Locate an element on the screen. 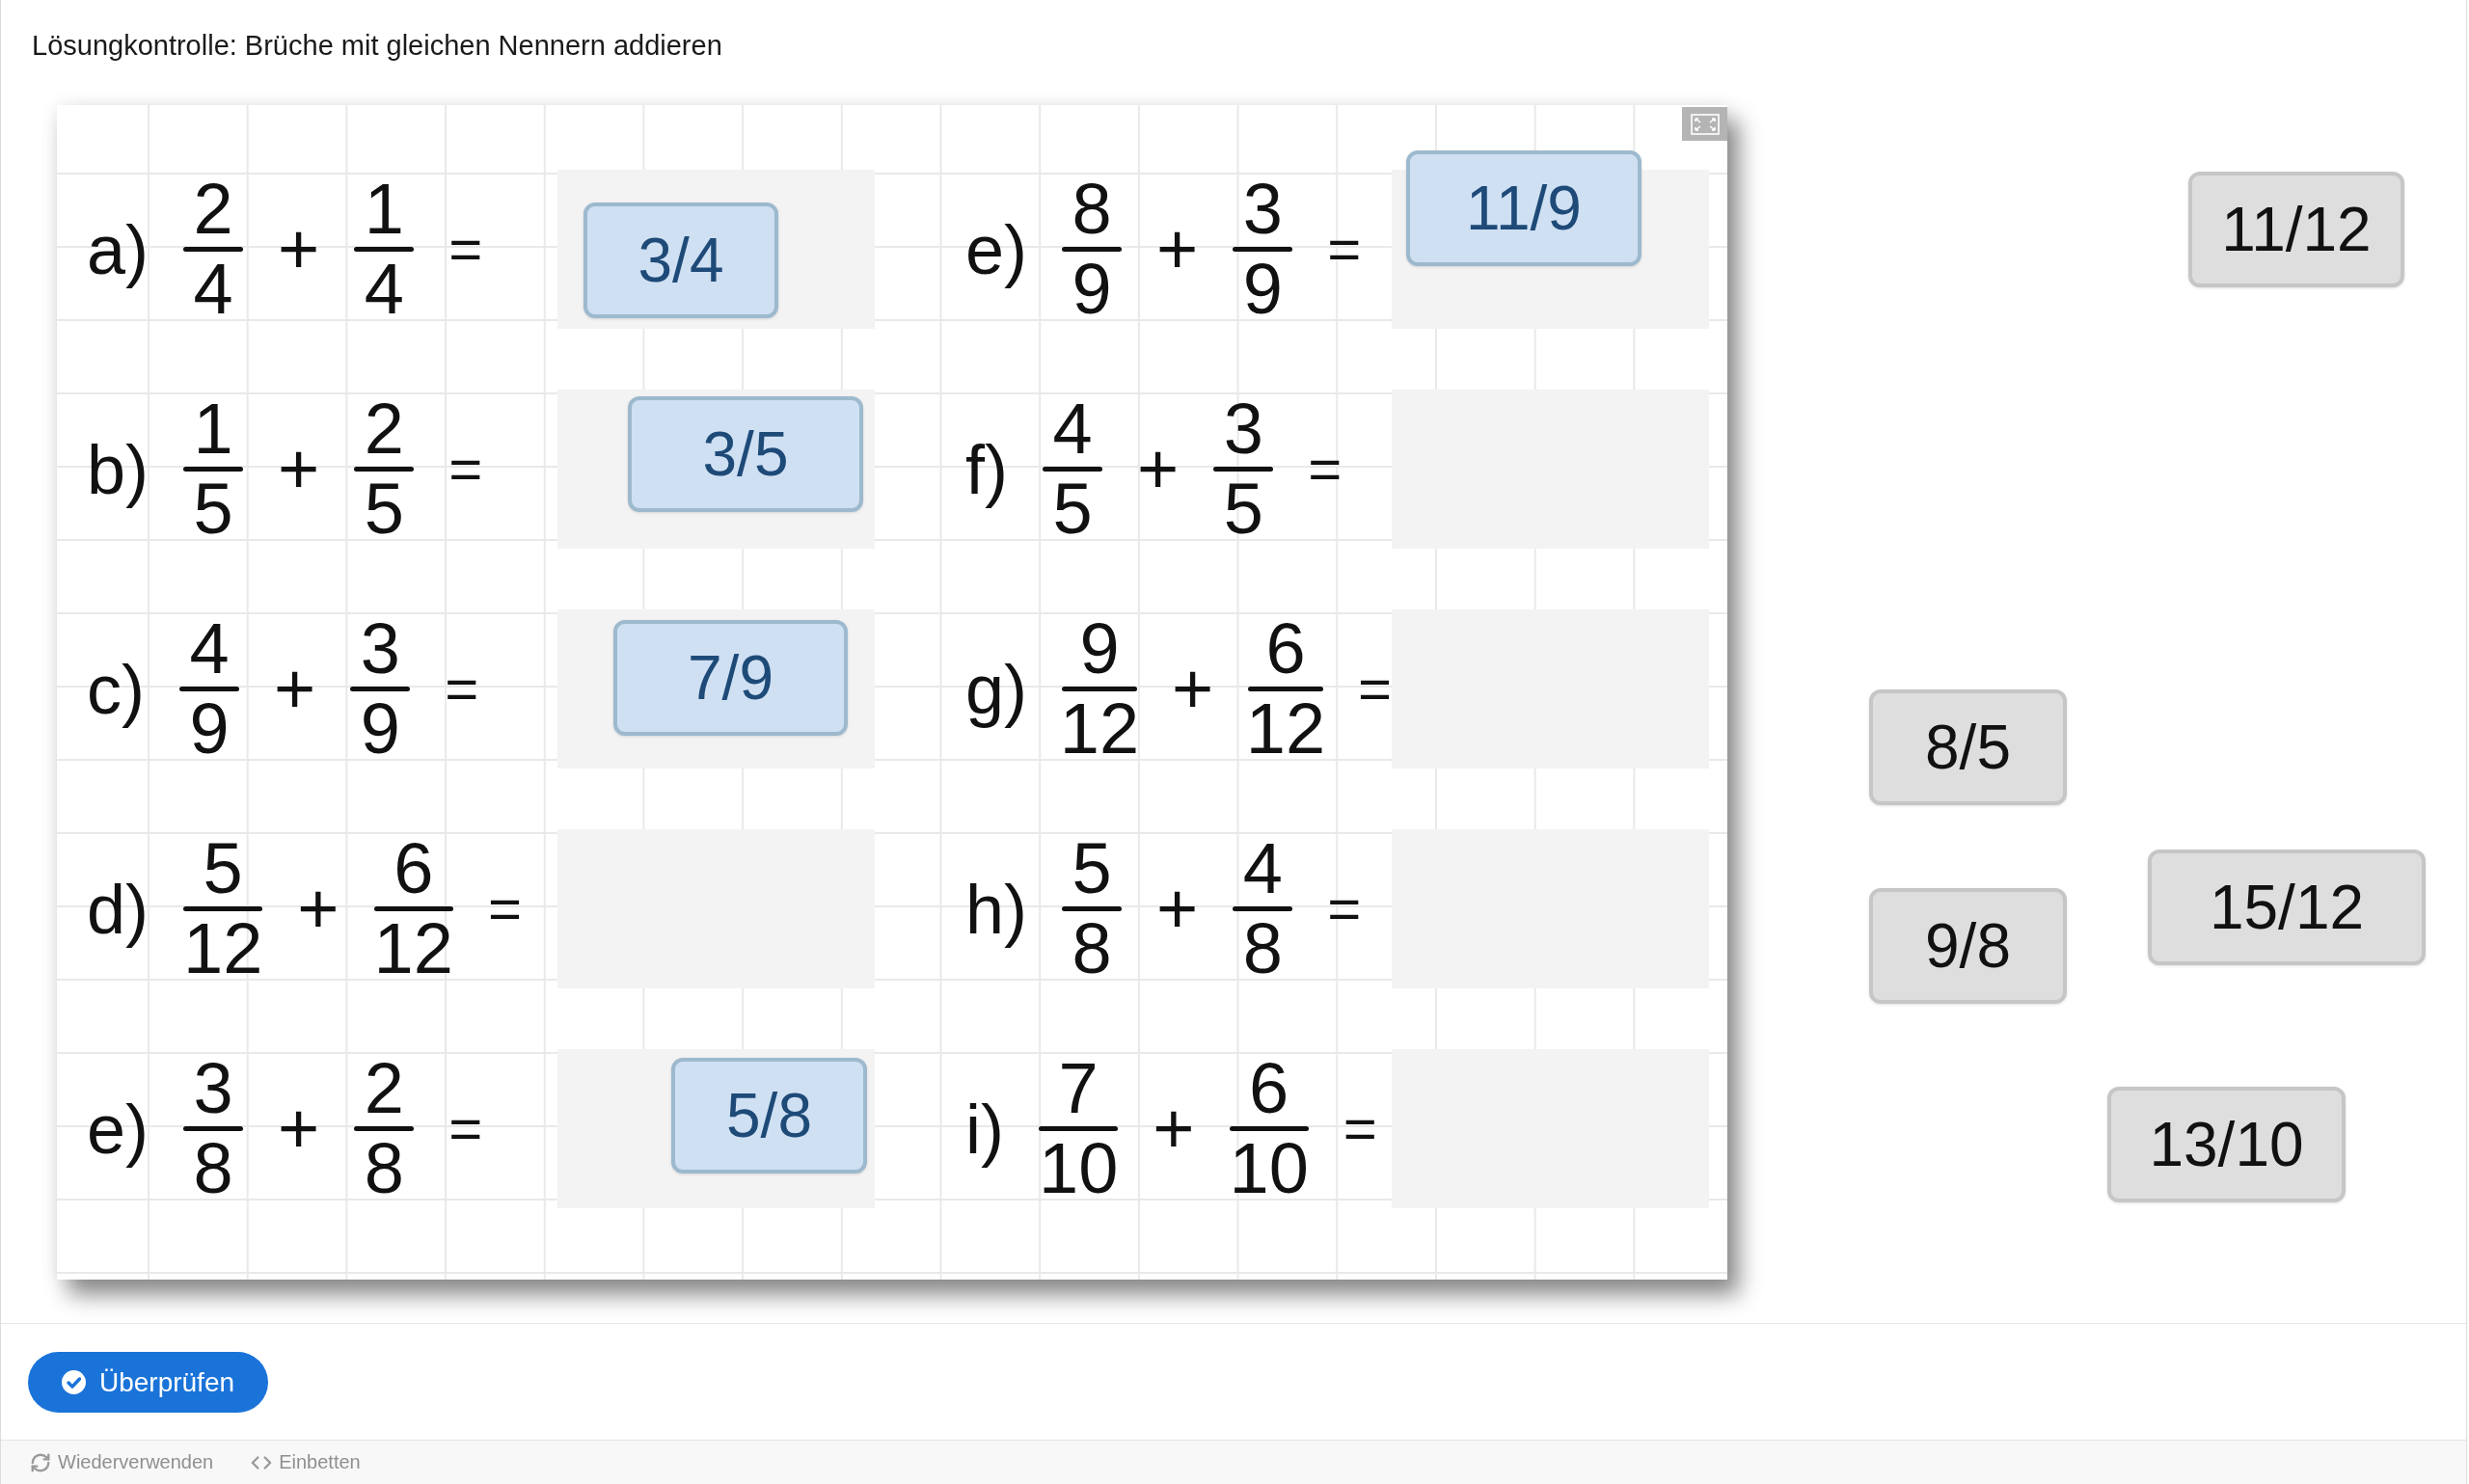 The height and width of the screenshot is (1484, 2469). exercise-title: Lösungkontrolle: Brüche mit gleichen Nennern addieren is located at coordinates (377, 45).